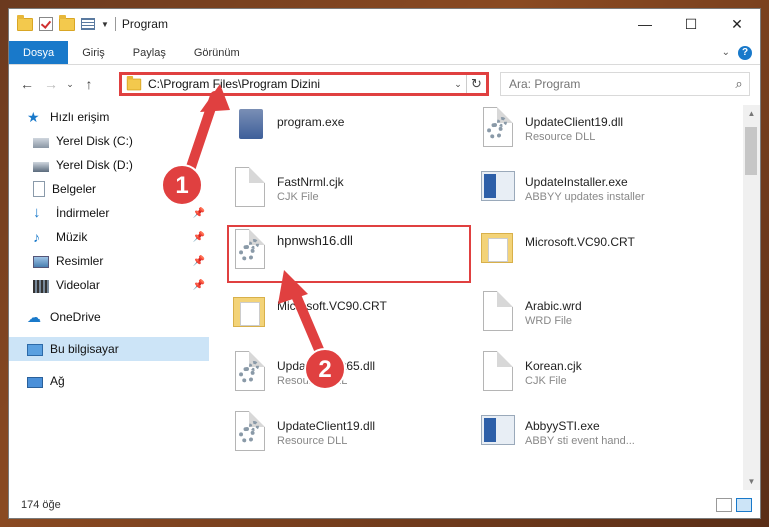 The image size is (769, 527). What do you see at coordinates (41, 262) in the screenshot?
I see `pictures-icon` at bounding box center [41, 262].